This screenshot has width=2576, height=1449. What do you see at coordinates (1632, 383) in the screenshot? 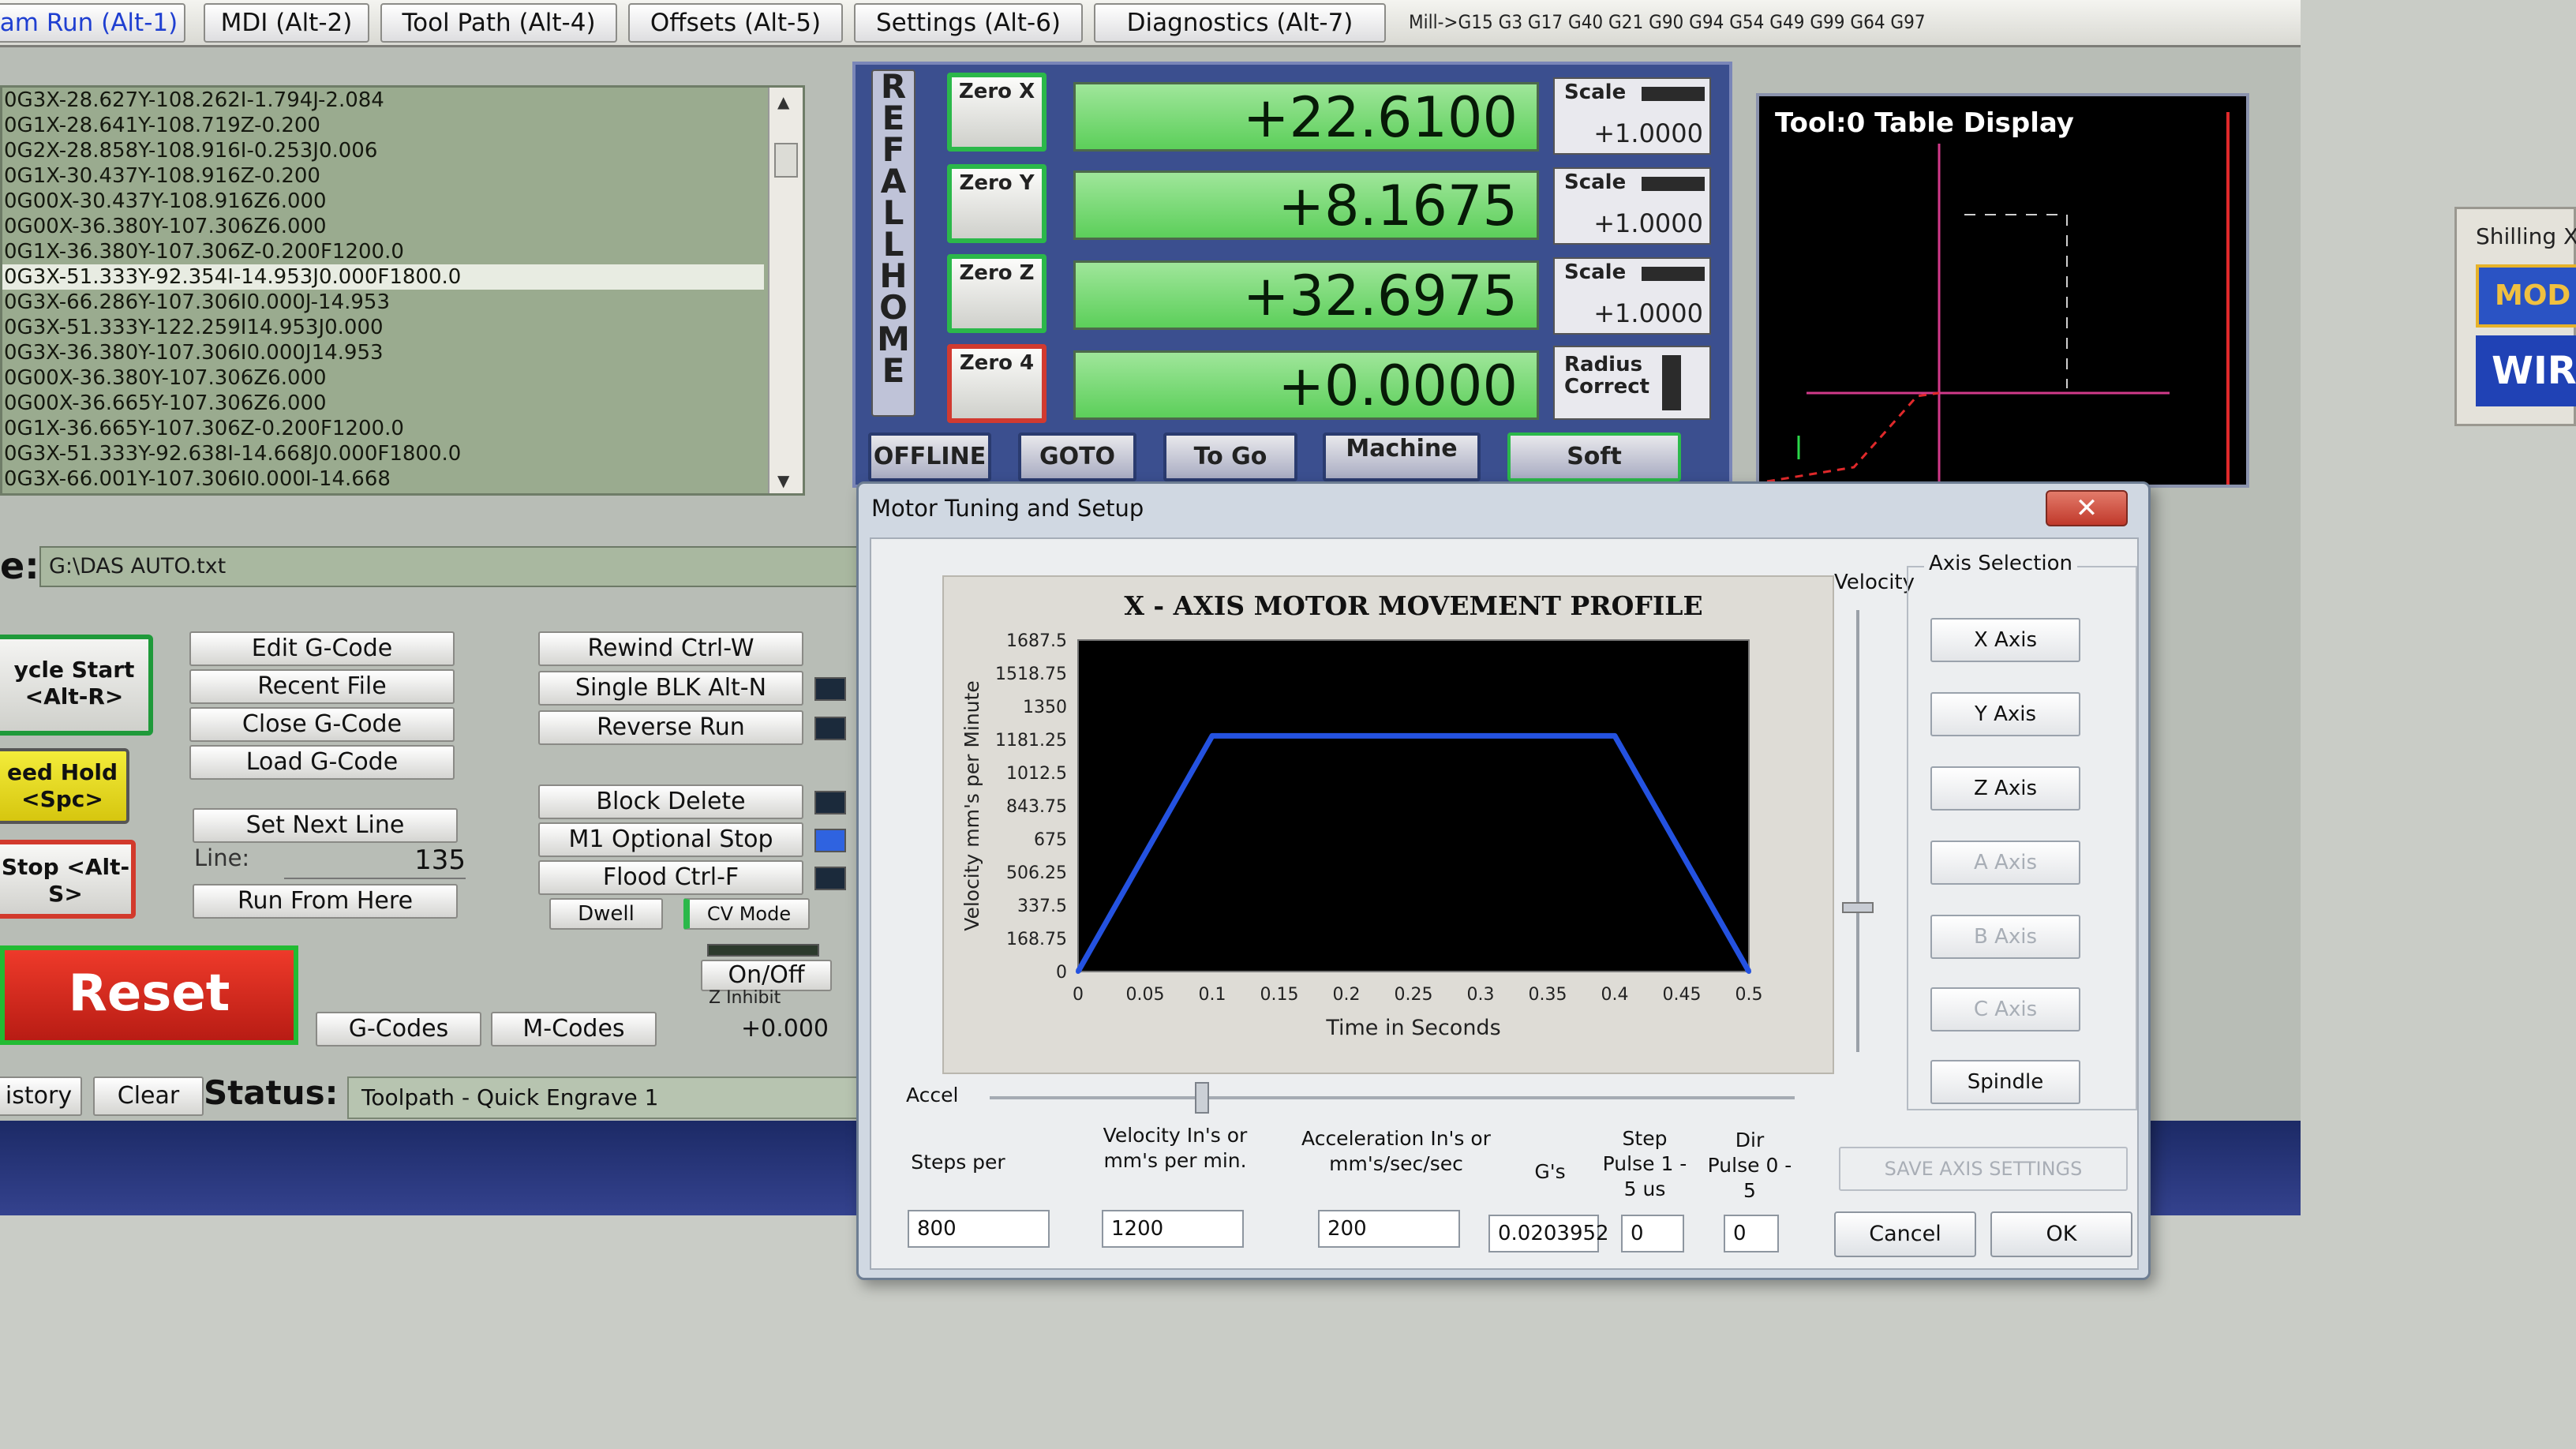
I see `radius-correct: Radius Correct` at bounding box center [1632, 383].